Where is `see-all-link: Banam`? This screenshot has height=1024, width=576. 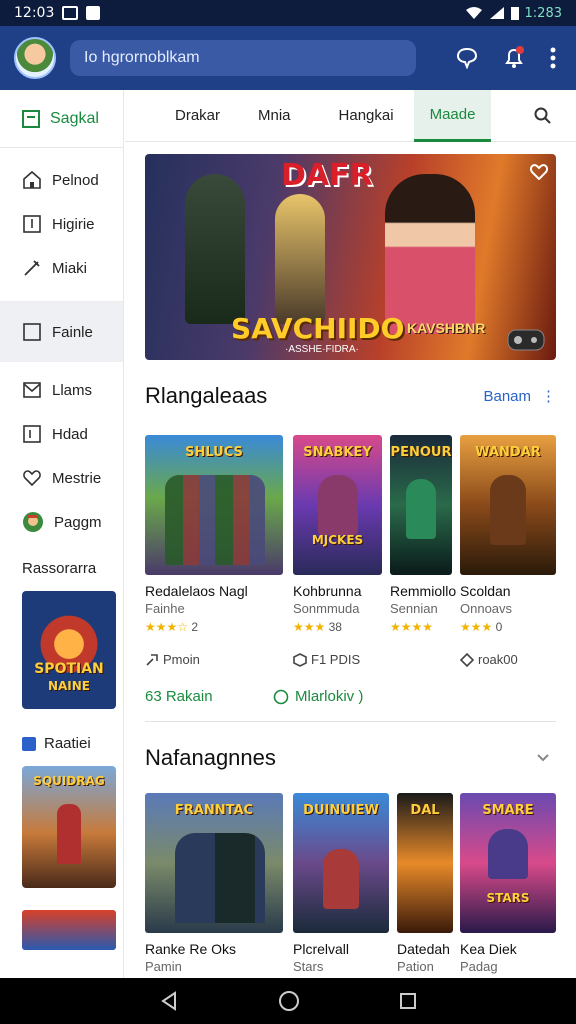
see-all-link: Banam is located at coordinates (507, 396).